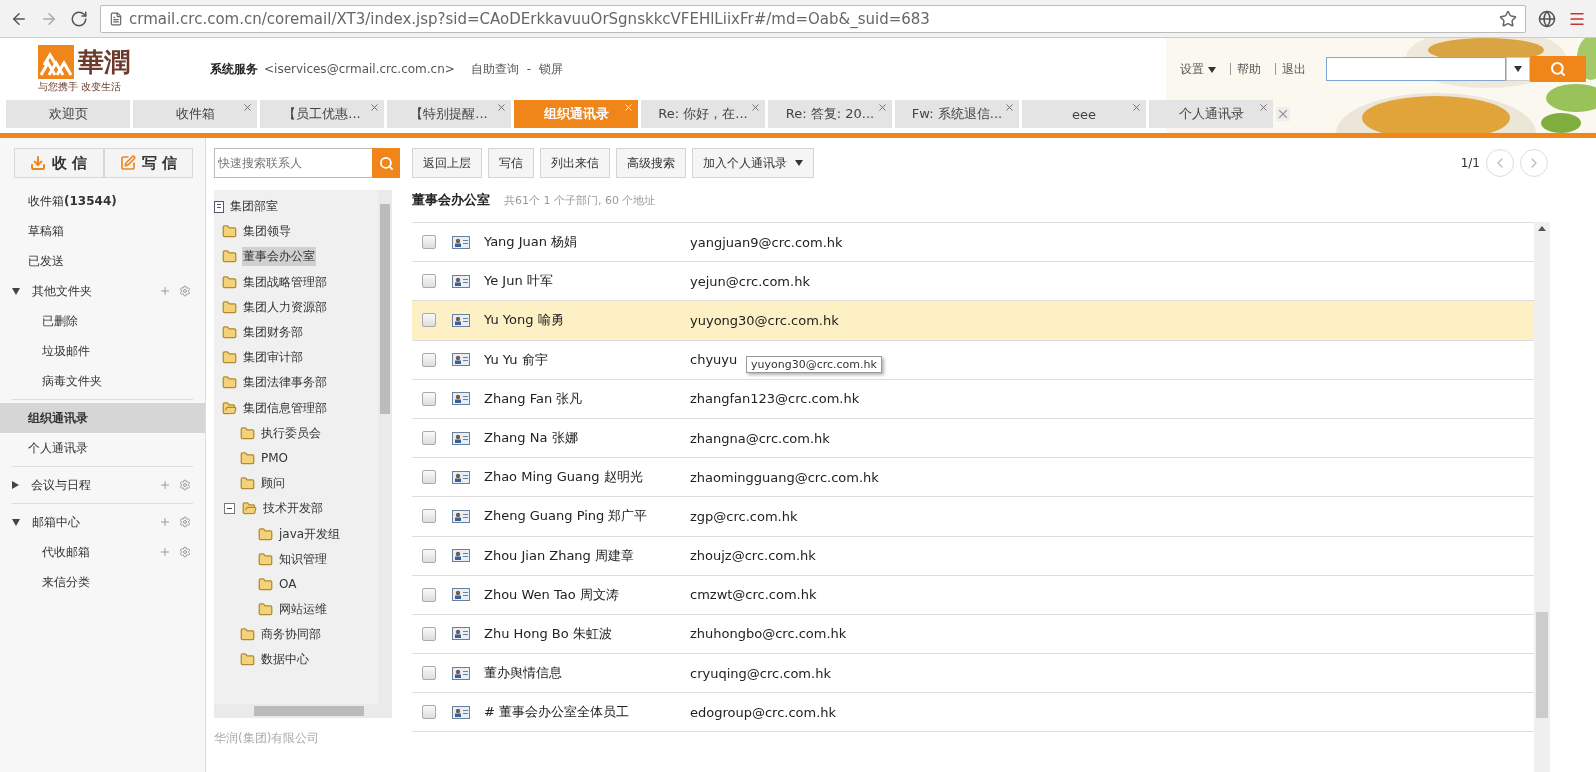 Image resolution: width=1596 pixels, height=772 pixels. Describe the element at coordinates (102, 231) in the screenshot. I see `sidebar-item: 草稿箱` at that location.